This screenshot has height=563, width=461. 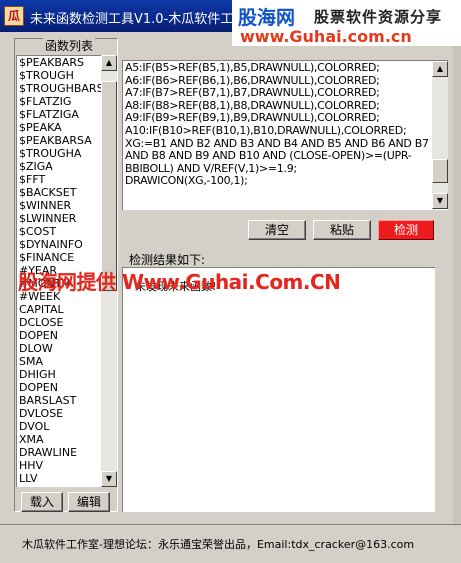 I want to click on watermark-brand: 股海网, so click(x=267, y=18).